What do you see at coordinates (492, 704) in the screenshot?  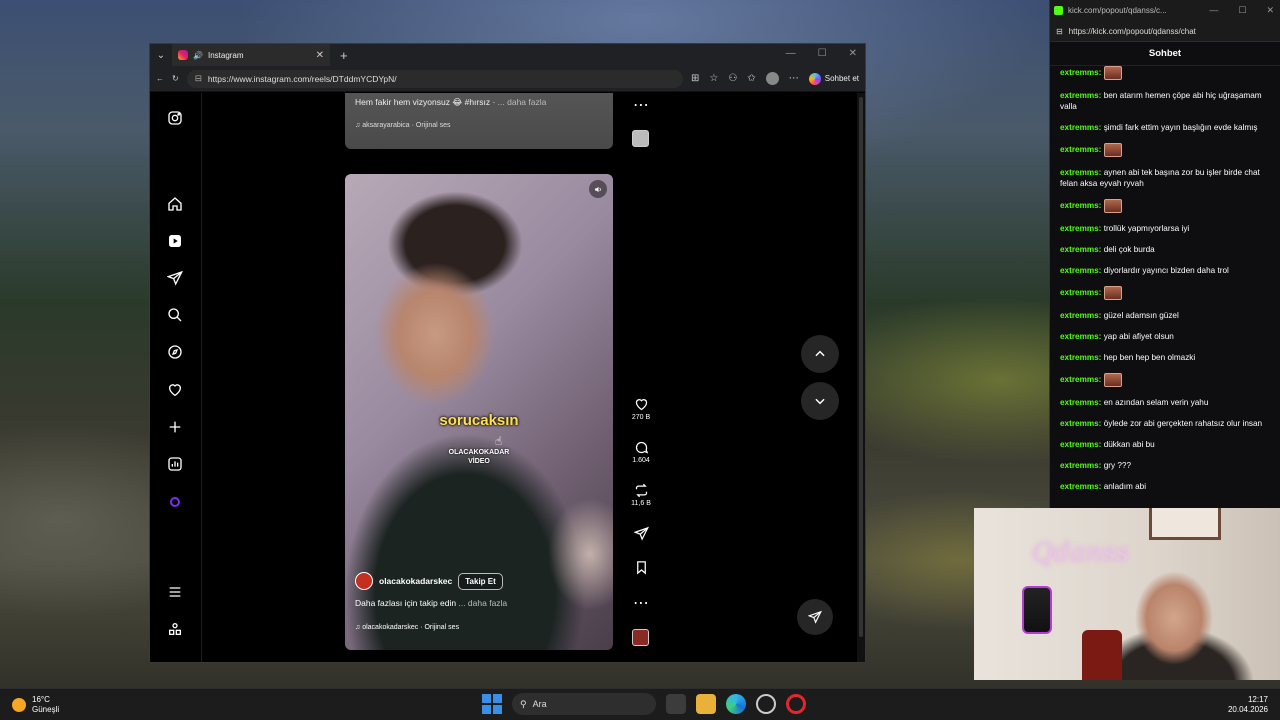 I see `start-button` at bounding box center [492, 704].